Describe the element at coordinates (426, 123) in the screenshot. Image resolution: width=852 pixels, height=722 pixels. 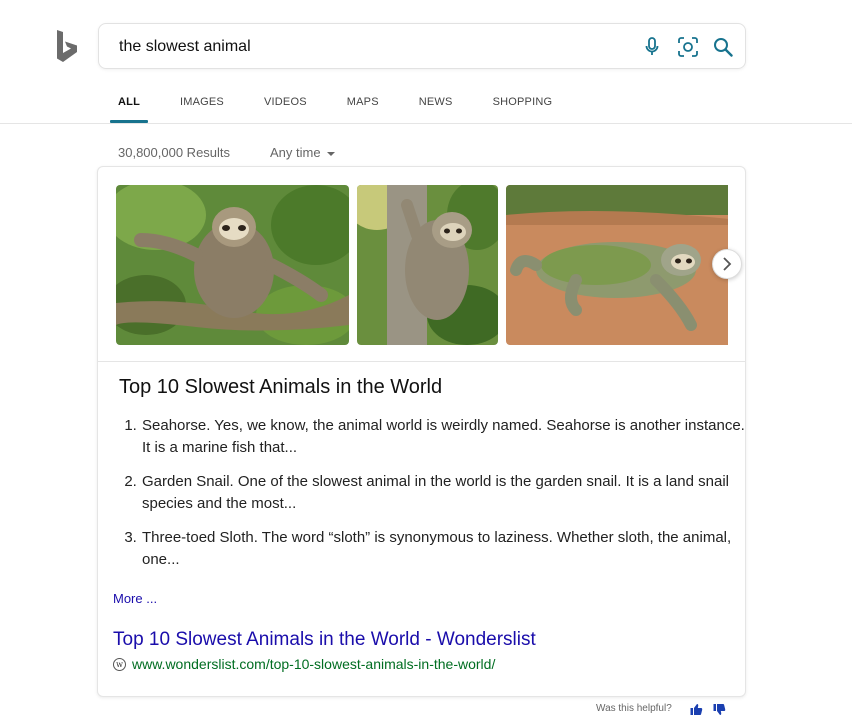
I see `header-divider` at that location.